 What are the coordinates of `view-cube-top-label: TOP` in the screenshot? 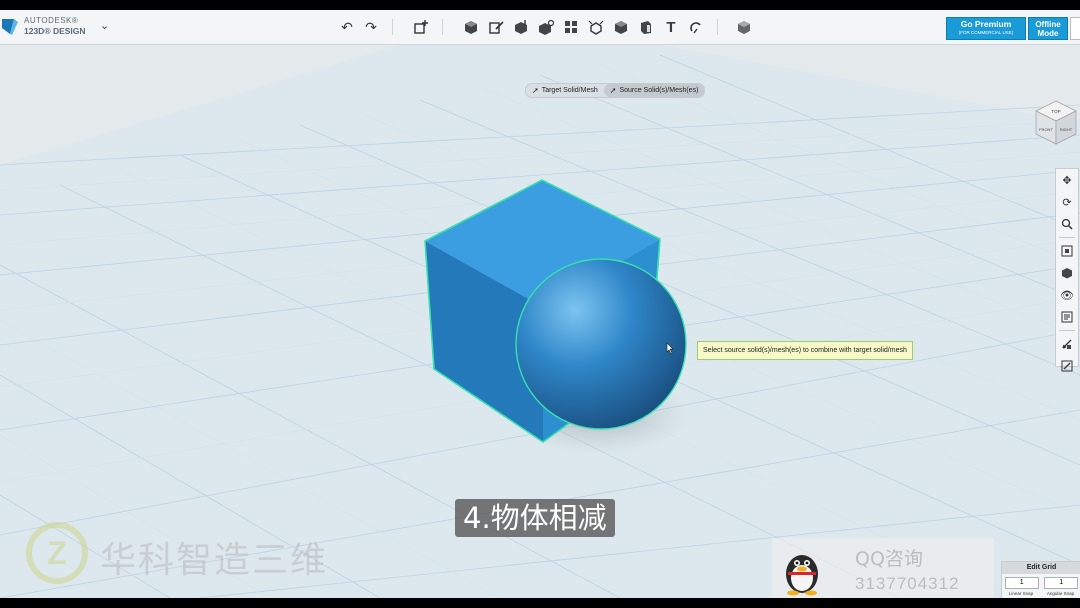 It's located at (1055, 111).